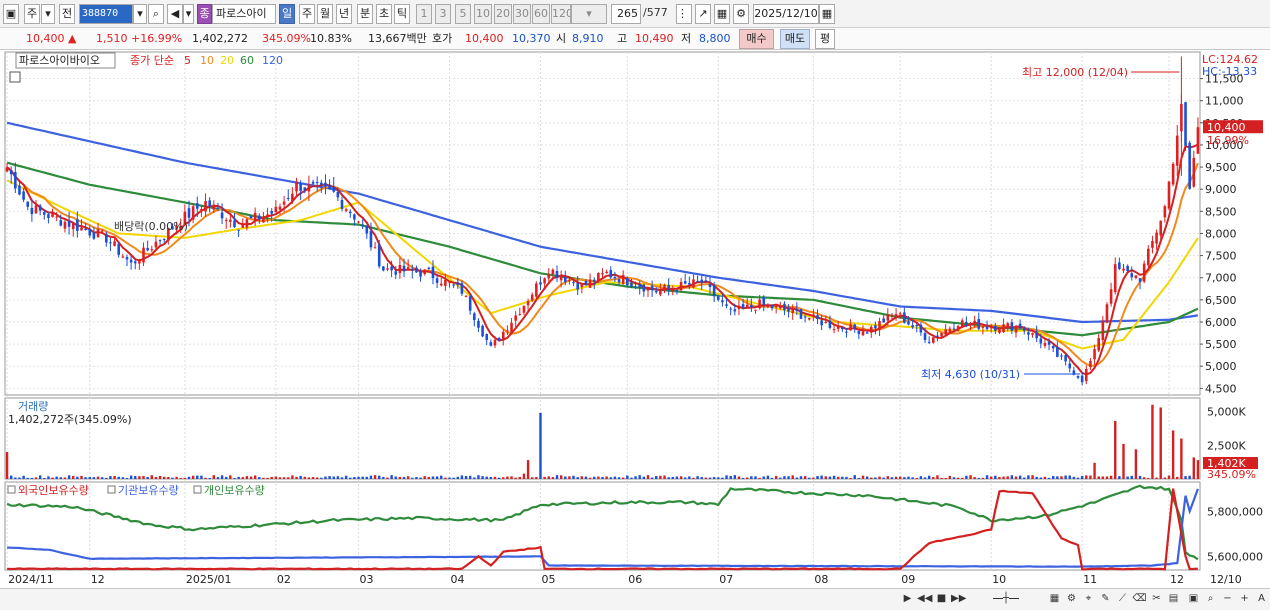  What do you see at coordinates (503, 14) in the screenshot?
I see `interval-button: 20` at bounding box center [503, 14].